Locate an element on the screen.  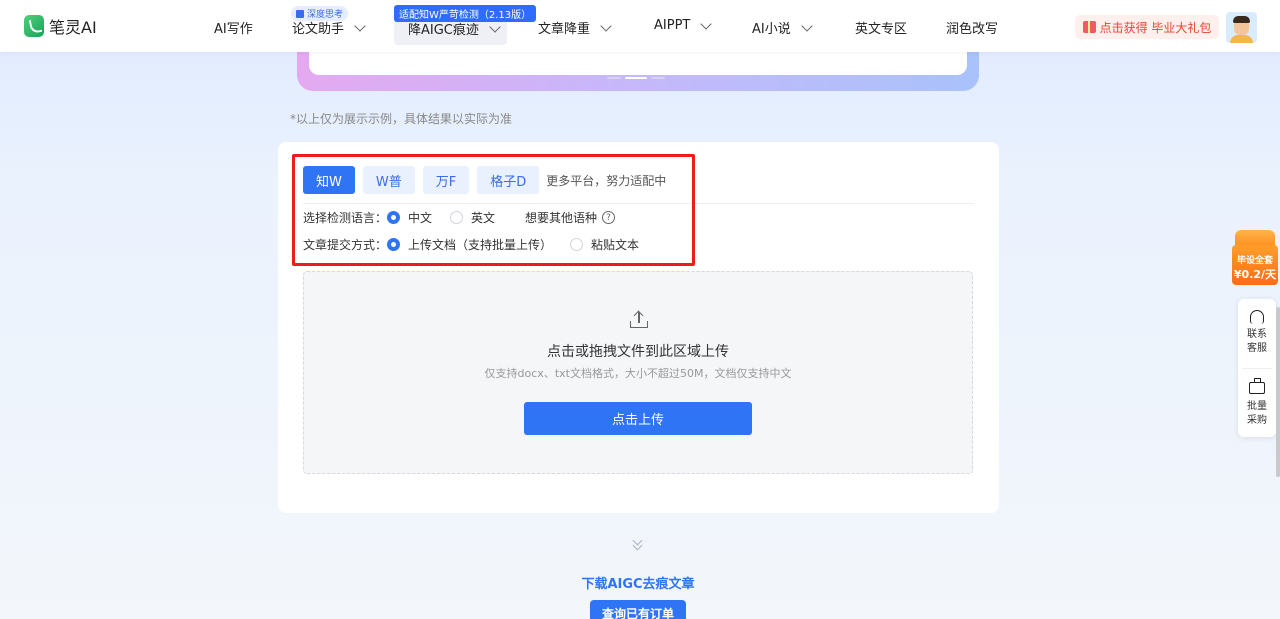
gift-icon is located at coordinates (1089, 27).